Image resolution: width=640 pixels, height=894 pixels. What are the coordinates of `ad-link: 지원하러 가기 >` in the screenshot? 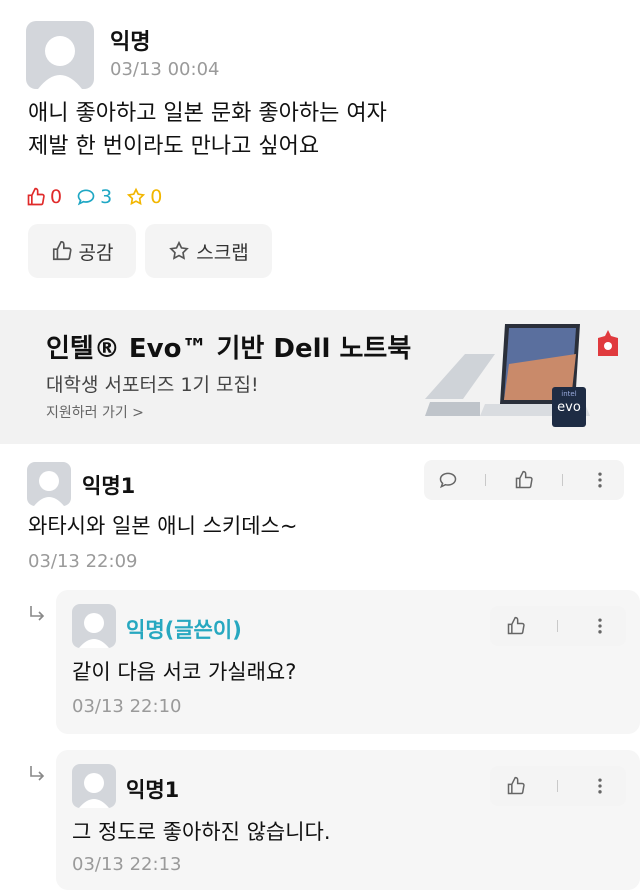 It's located at (95, 412).